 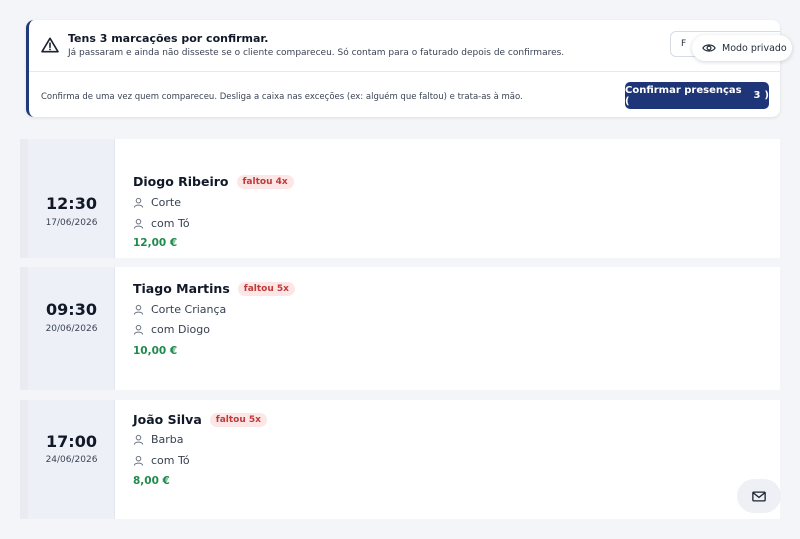 I want to click on appointment-time: 09:30, so click(x=71, y=309).